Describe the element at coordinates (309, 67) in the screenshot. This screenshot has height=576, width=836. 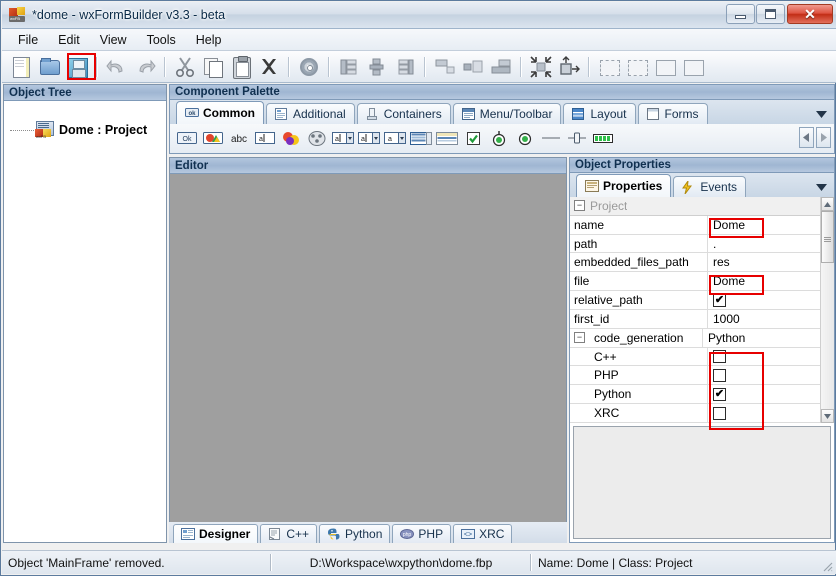
I see `generate-code-button` at that location.